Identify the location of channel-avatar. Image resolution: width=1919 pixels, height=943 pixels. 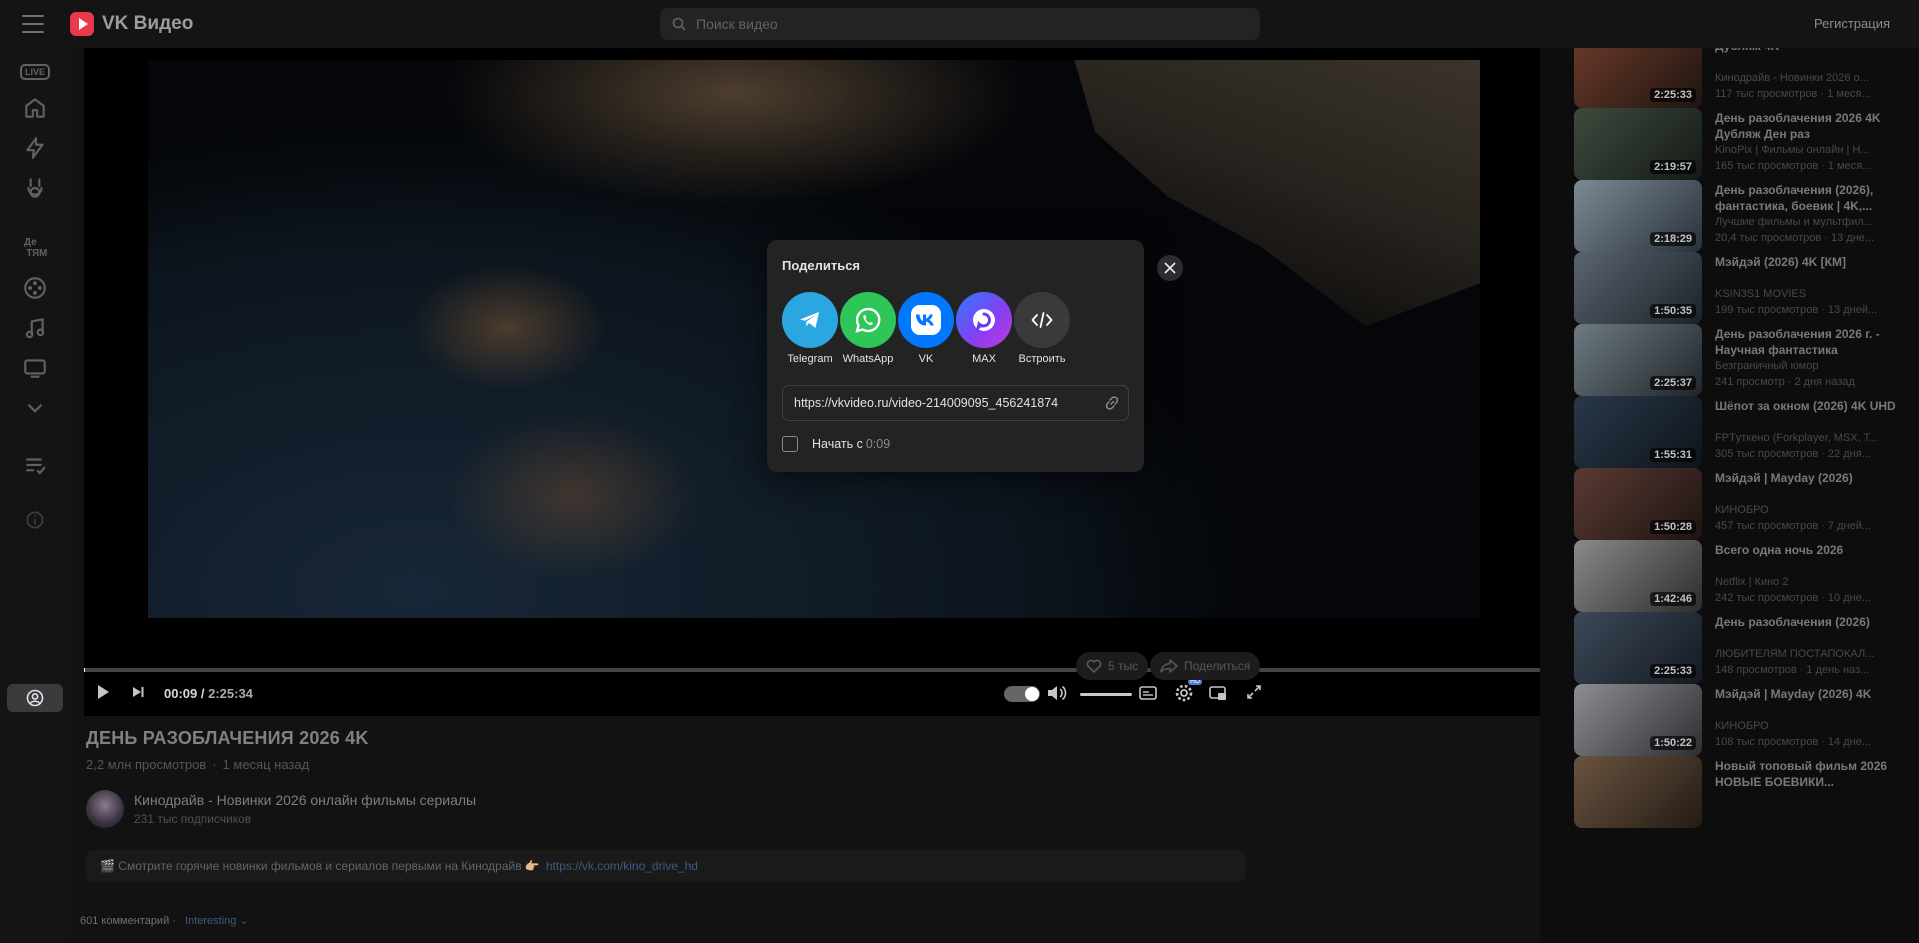
(105, 809).